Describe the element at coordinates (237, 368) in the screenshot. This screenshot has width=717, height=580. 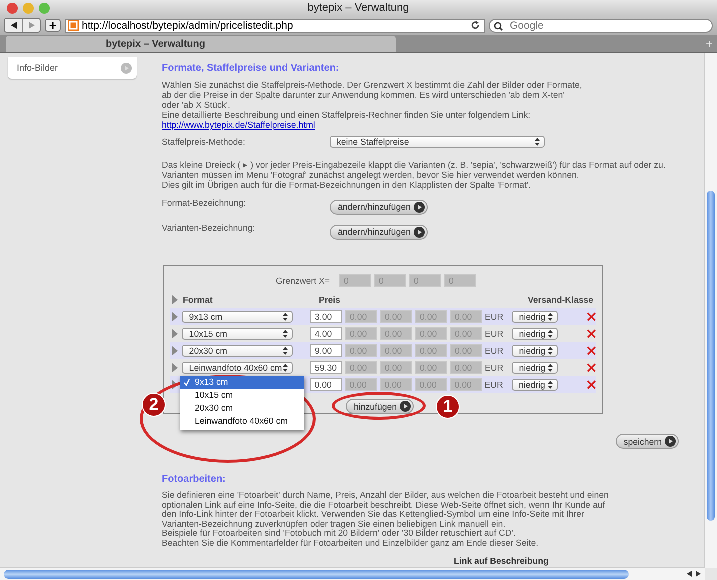
I see `format-select: Leinwandfoto 40x60 cm` at that location.